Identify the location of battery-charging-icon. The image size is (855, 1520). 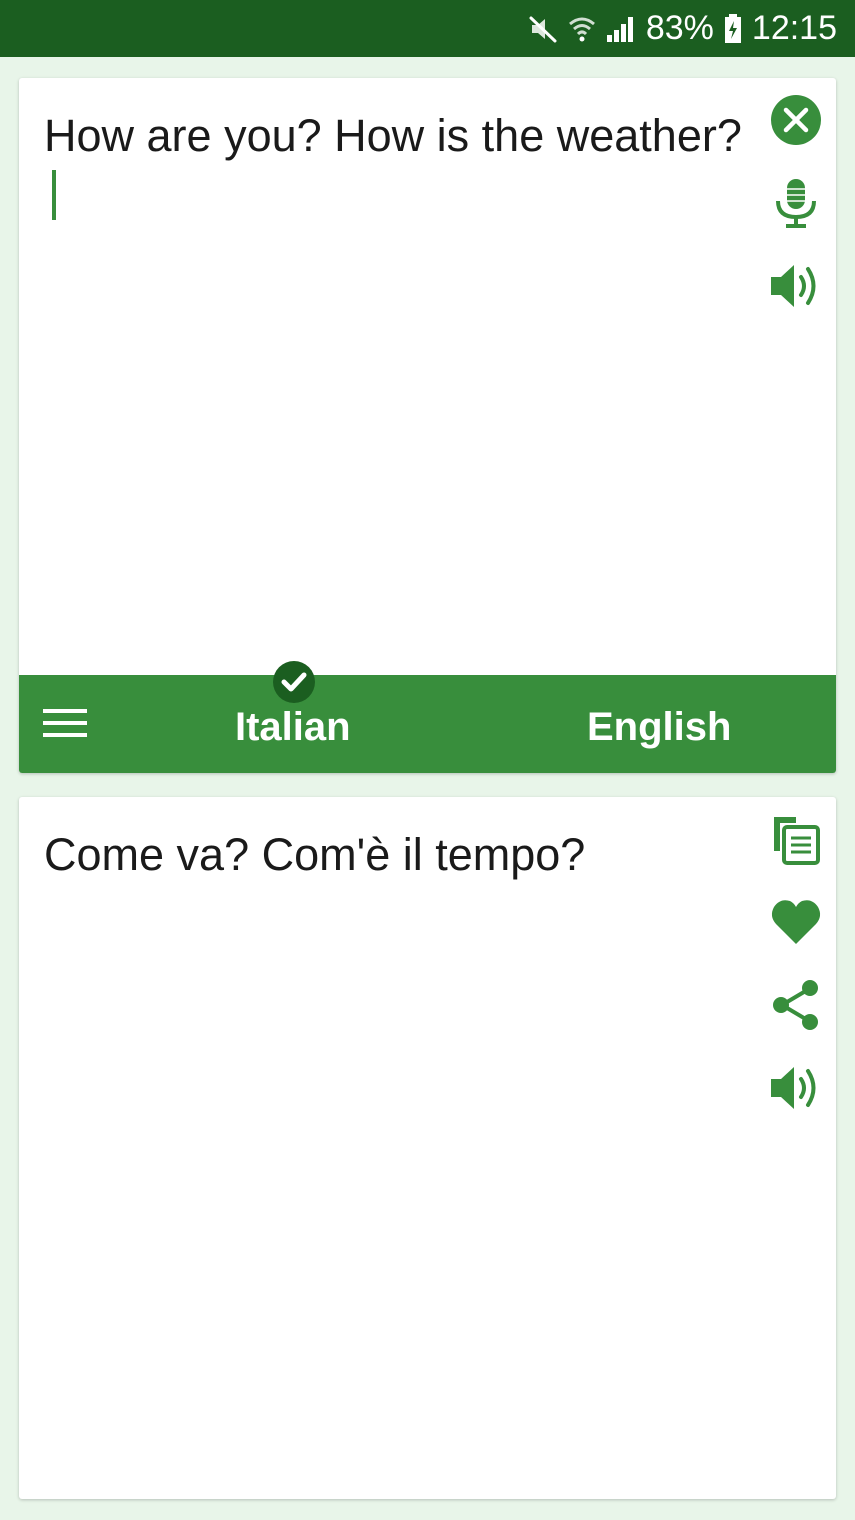
(733, 28).